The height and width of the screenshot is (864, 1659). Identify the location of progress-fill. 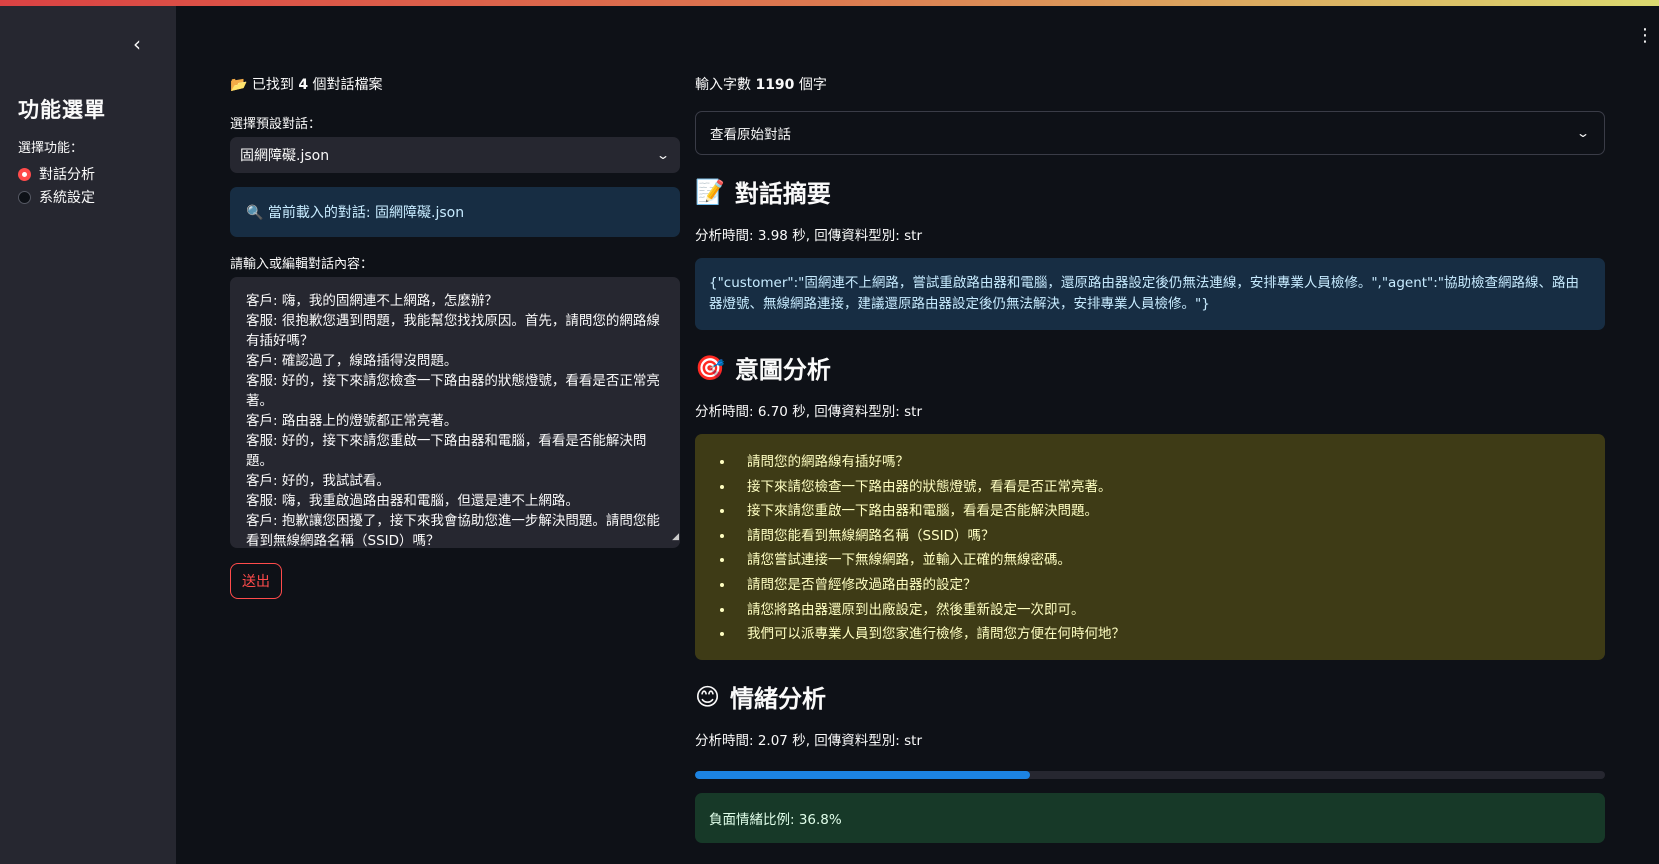
(862, 775).